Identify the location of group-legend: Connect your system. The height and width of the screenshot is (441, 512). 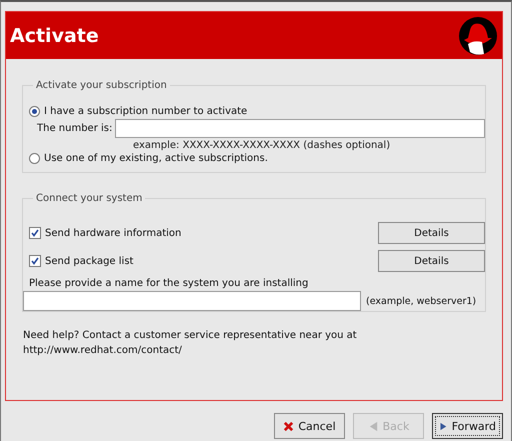
(89, 198).